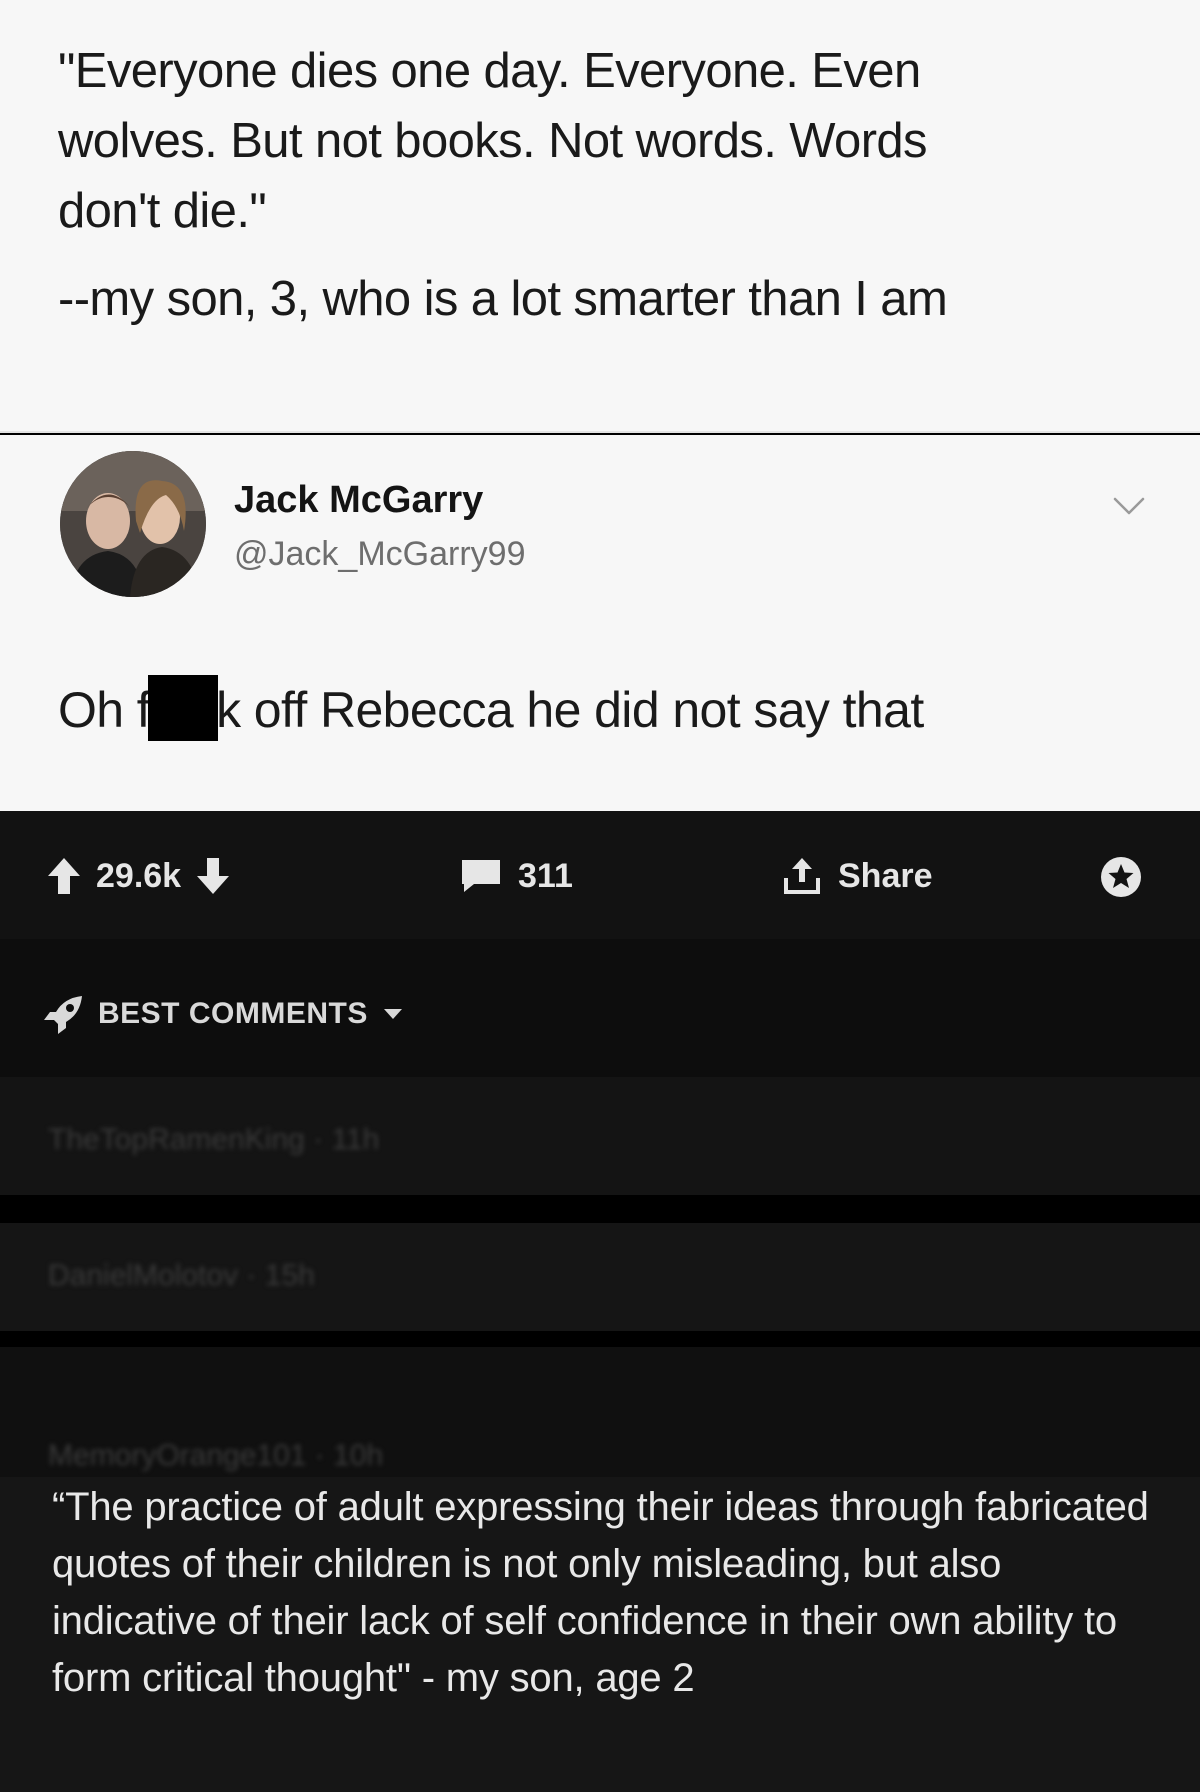  I want to click on avatar, so click(133, 524).